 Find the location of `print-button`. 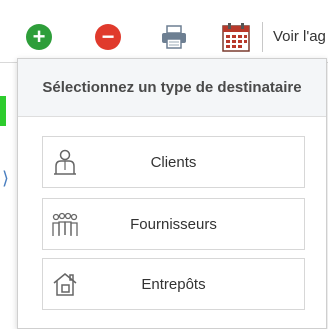

print-button is located at coordinates (174, 37).